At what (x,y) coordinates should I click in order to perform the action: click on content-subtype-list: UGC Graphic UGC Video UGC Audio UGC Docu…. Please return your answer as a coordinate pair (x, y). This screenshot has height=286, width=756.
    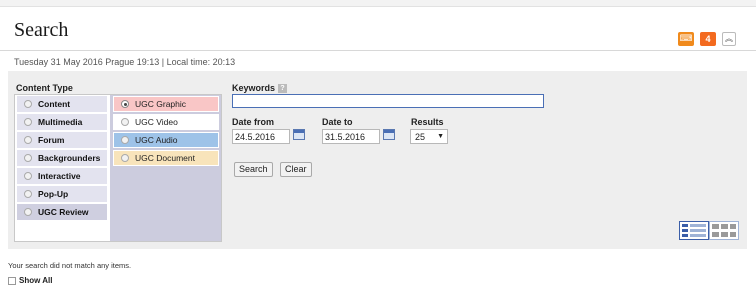
    Looking at the image, I should click on (165, 168).